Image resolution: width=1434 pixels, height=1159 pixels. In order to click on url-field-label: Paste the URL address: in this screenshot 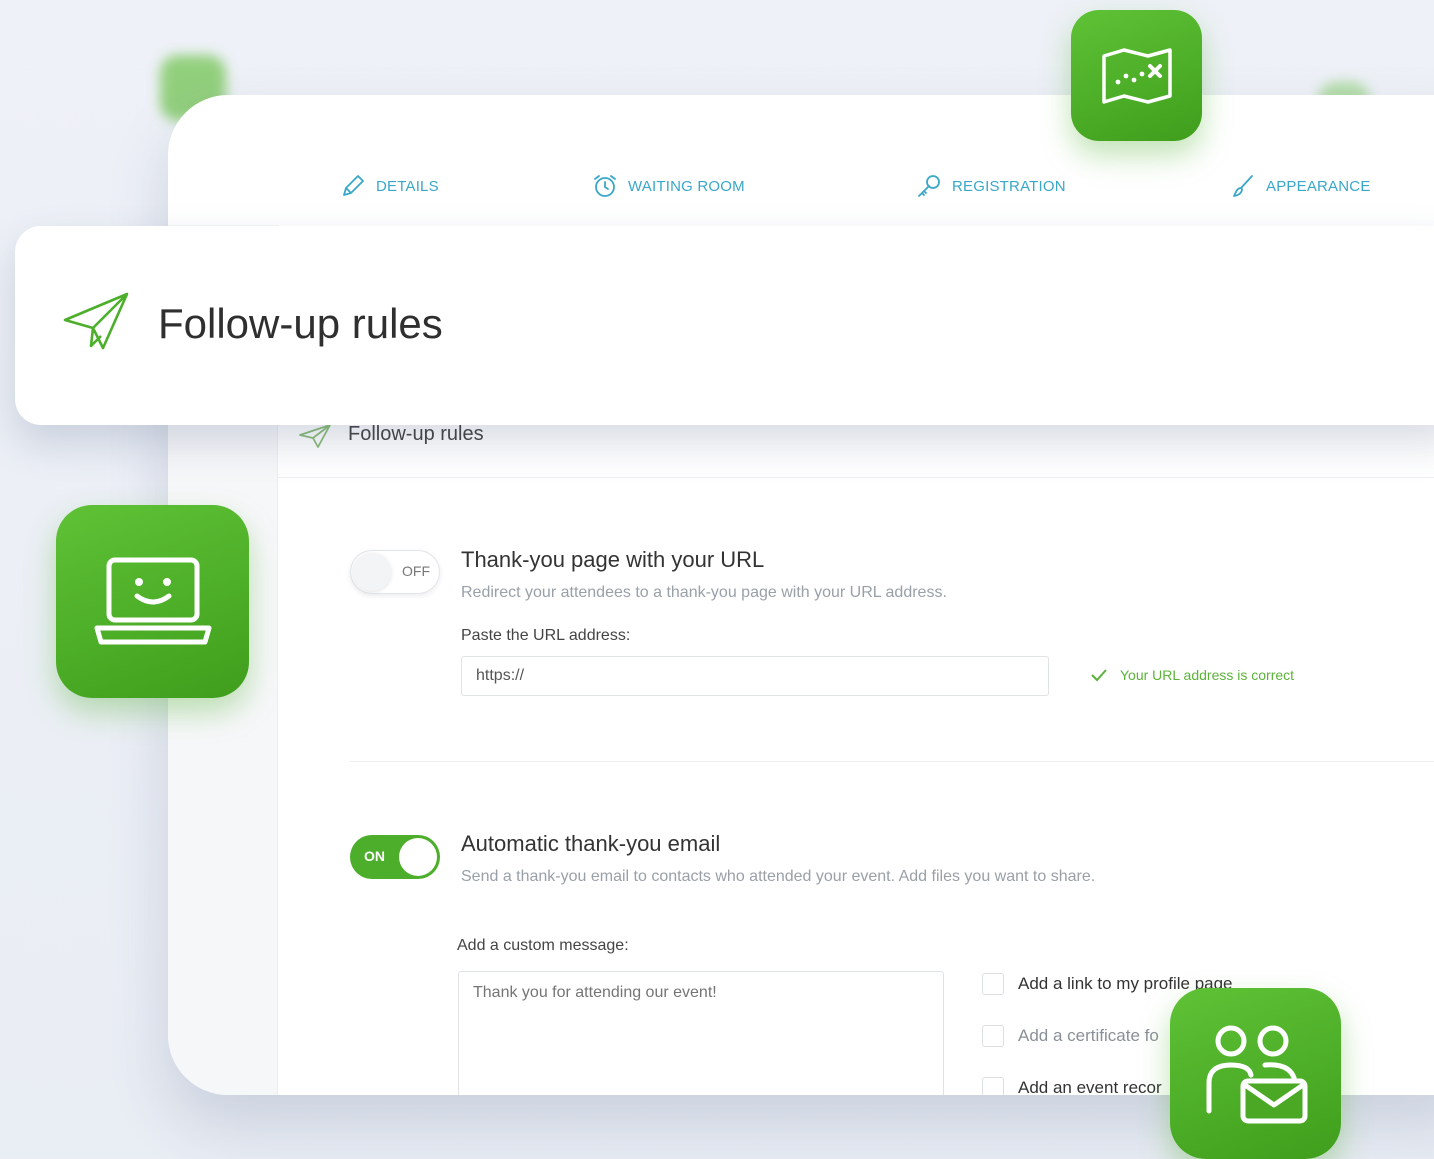, I will do `click(546, 635)`.